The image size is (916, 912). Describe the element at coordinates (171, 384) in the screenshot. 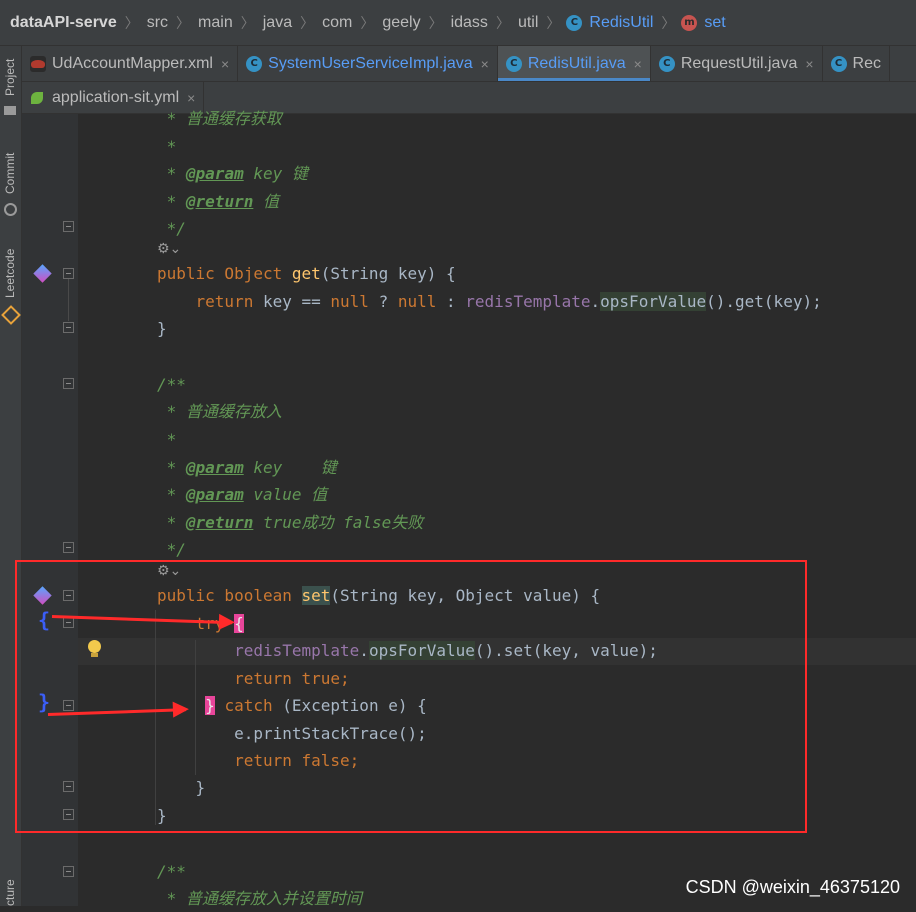

I see `code-line-doc-open: /**` at that location.